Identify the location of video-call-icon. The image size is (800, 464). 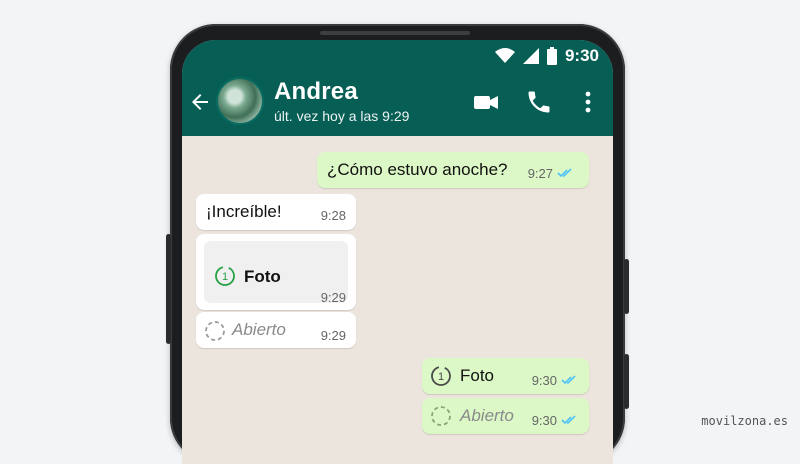
(486, 102).